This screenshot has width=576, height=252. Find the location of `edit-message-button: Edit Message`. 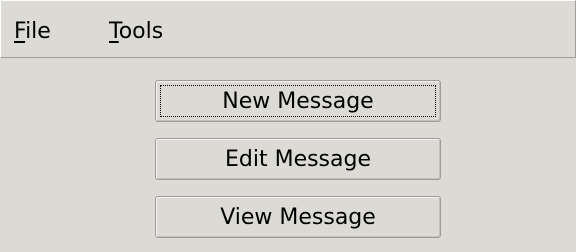

edit-message-button: Edit Message is located at coordinates (298, 159).